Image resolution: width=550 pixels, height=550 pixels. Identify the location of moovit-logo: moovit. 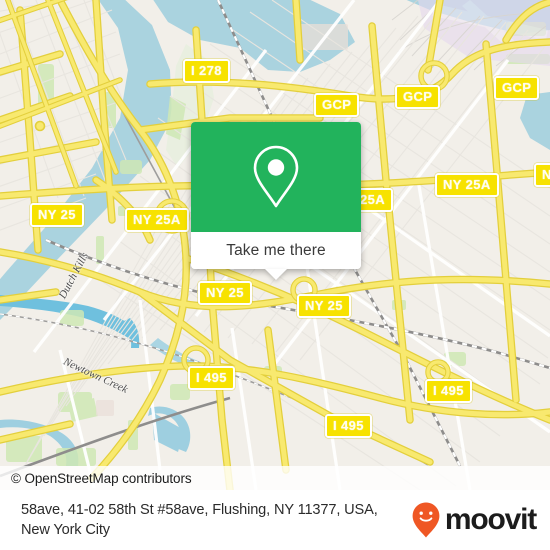
(474, 520).